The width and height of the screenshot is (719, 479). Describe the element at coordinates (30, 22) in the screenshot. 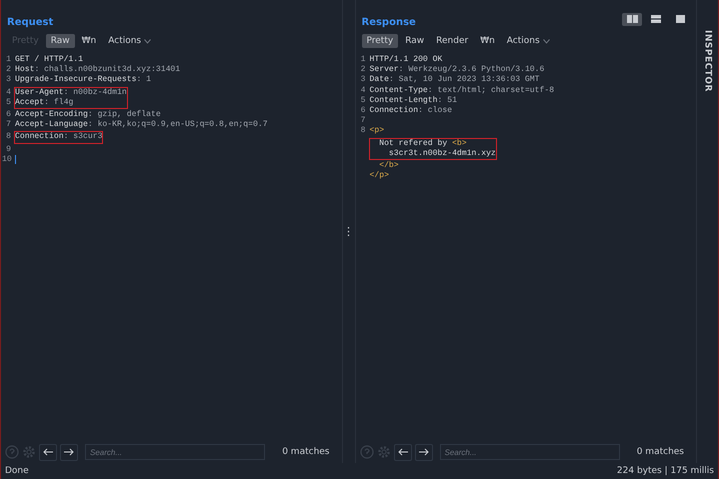

I see `panel-title: Request` at that location.